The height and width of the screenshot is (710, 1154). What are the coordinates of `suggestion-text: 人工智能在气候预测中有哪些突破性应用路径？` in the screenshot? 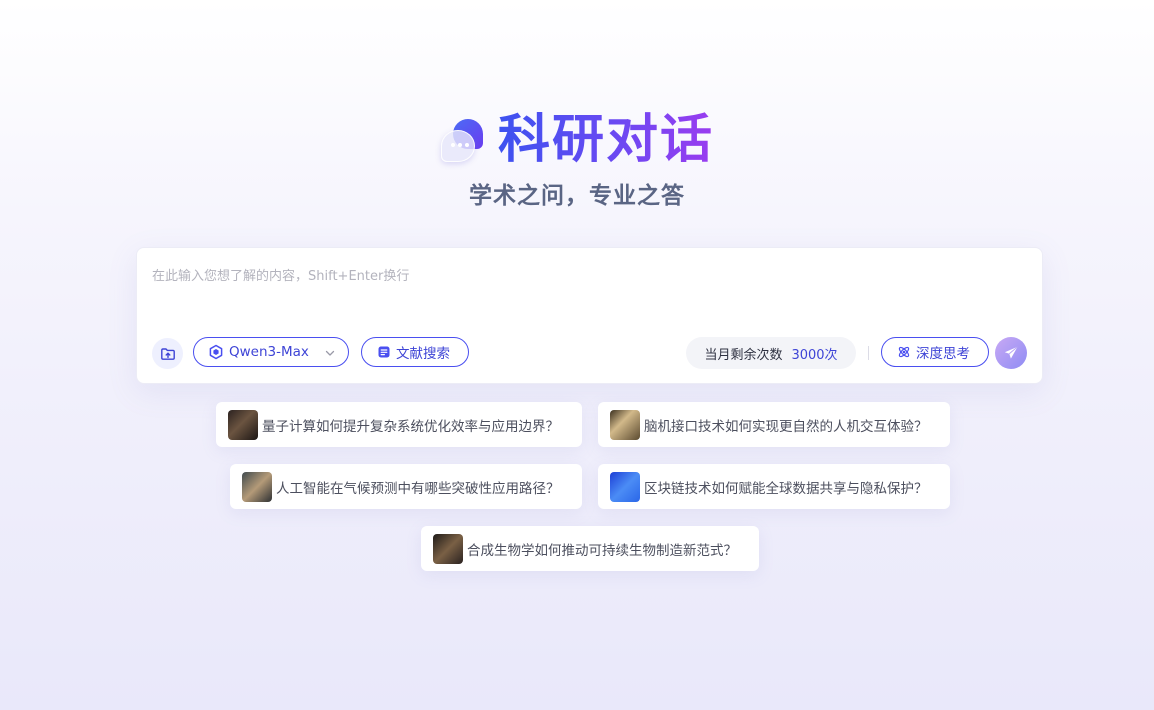 It's located at (418, 488).